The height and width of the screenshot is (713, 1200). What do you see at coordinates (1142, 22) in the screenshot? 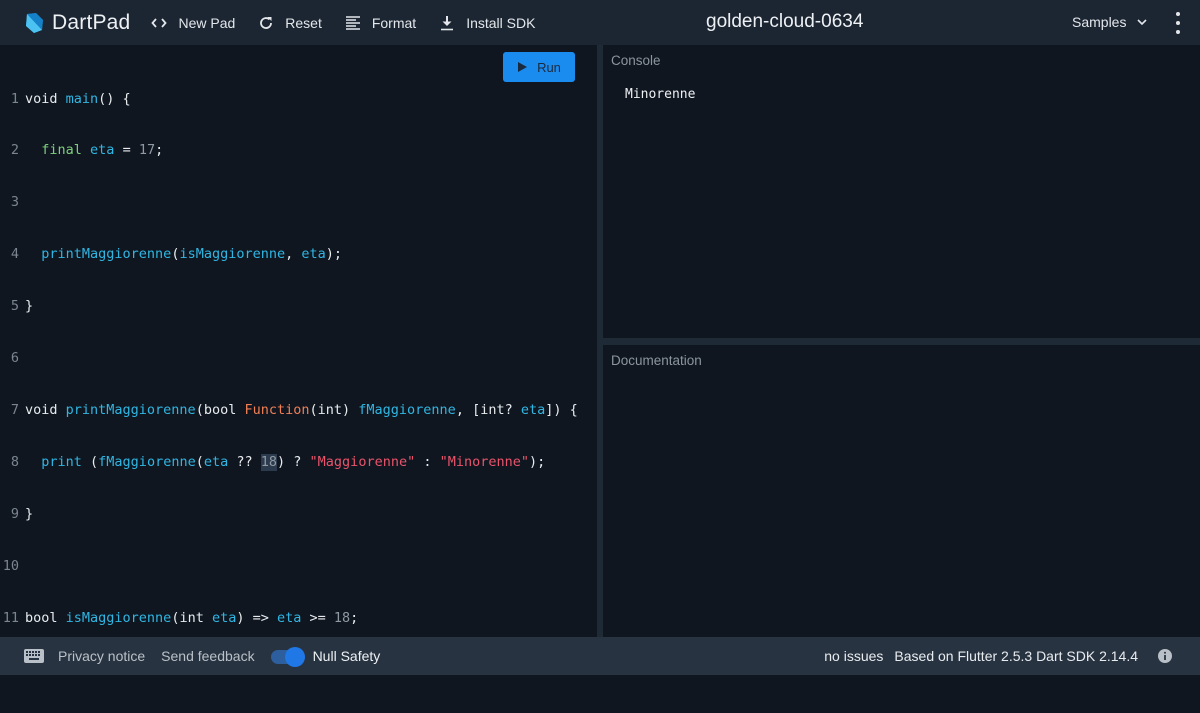
I see `chevron-down-icon` at bounding box center [1142, 22].